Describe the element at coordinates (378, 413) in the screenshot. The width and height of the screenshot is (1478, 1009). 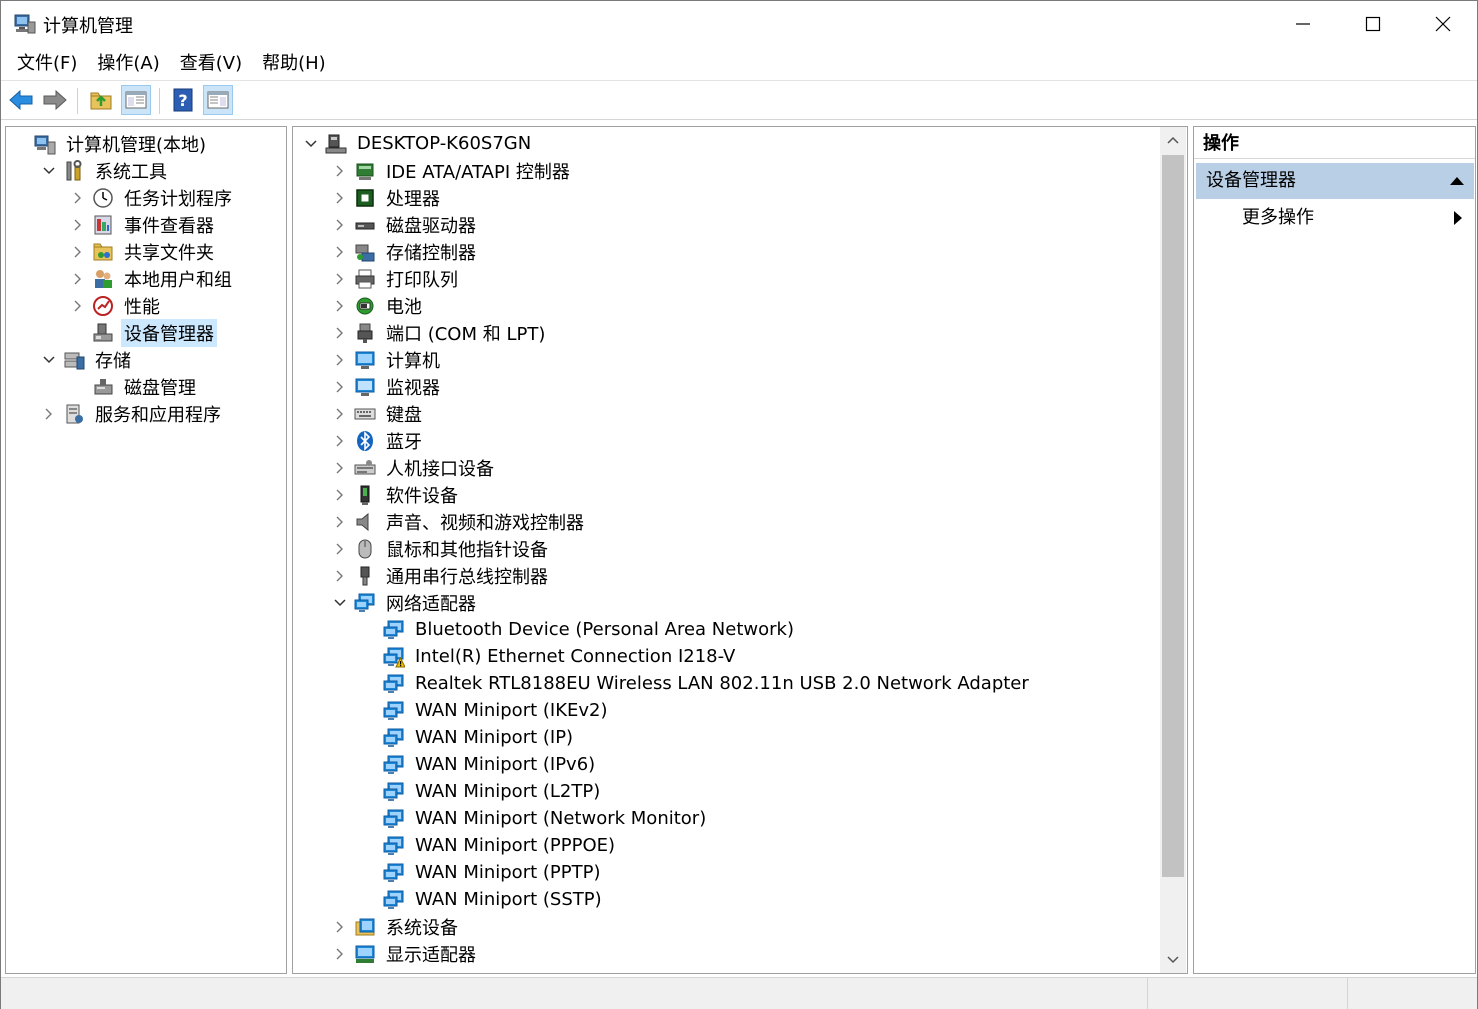
I see `device-tree-item-10: 键盘` at that location.